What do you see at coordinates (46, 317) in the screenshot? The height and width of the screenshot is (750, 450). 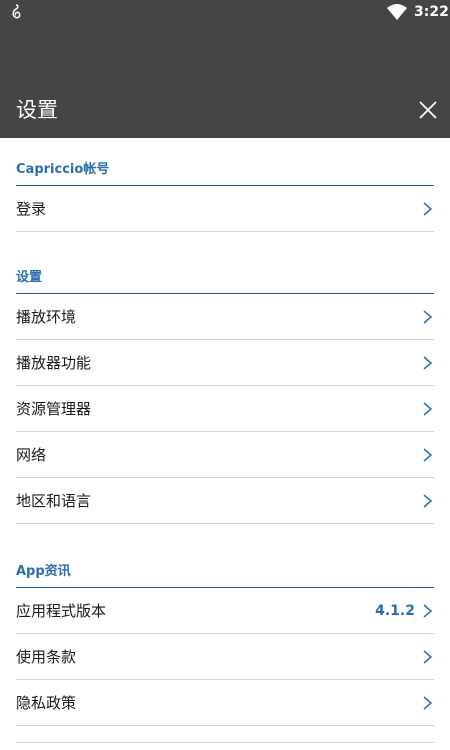 I see `playback-environment-label: 播放环境` at bounding box center [46, 317].